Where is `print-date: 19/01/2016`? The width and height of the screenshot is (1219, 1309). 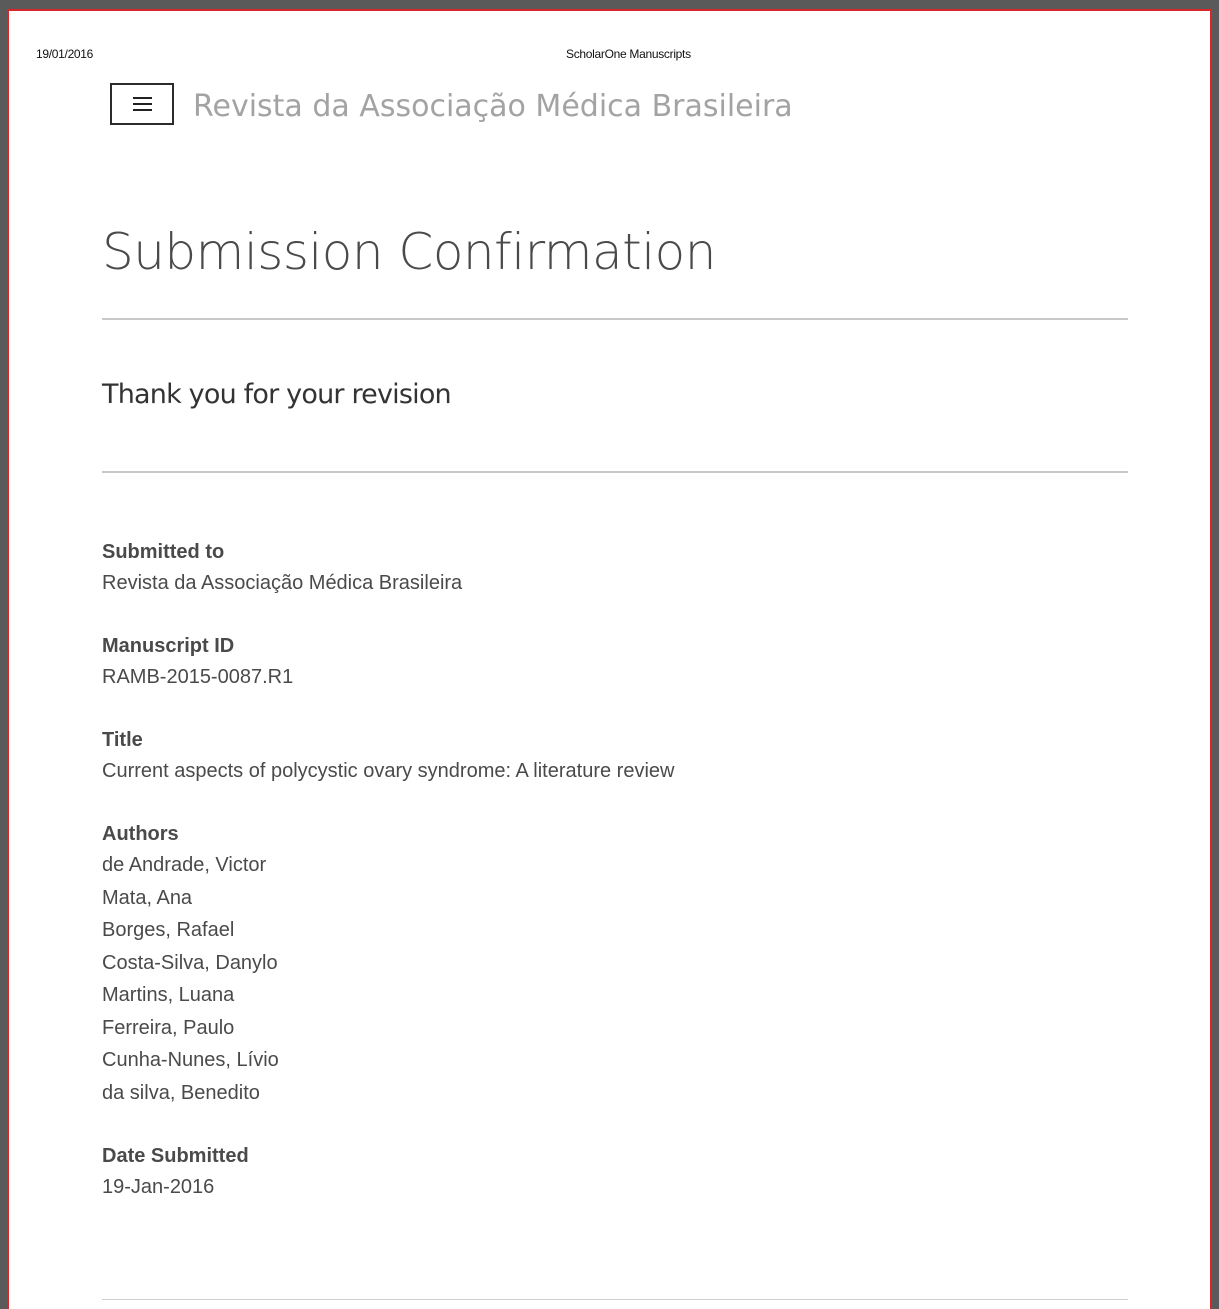
print-date: 19/01/2016 is located at coordinates (65, 54).